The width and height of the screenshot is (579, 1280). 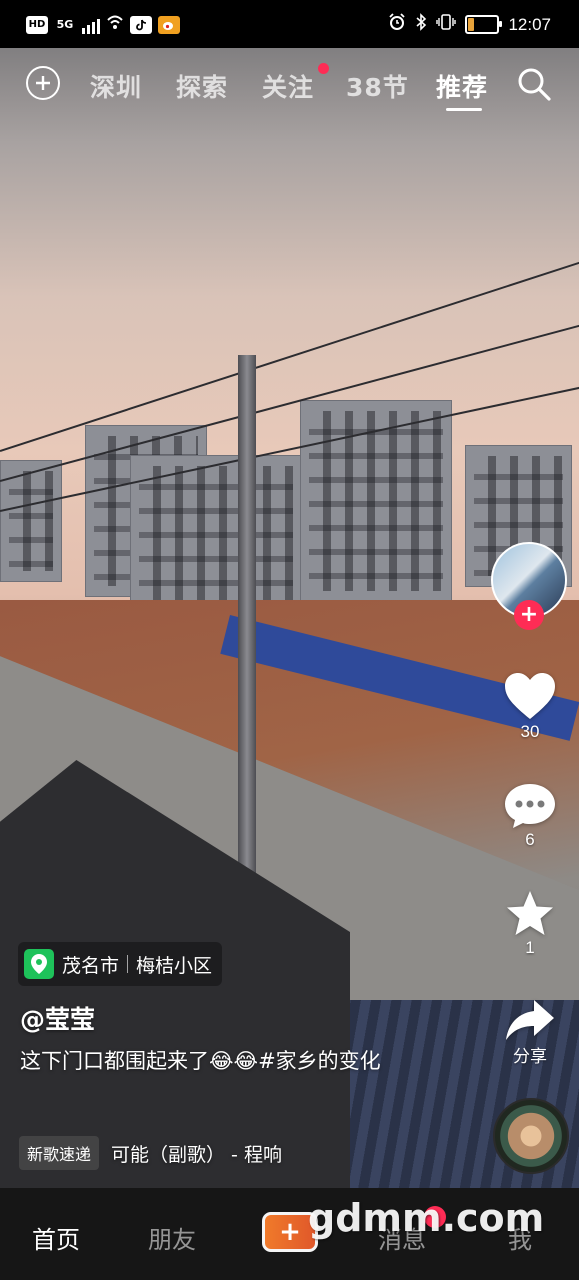 I want to click on share-button: 分享, so click(x=530, y=1032).